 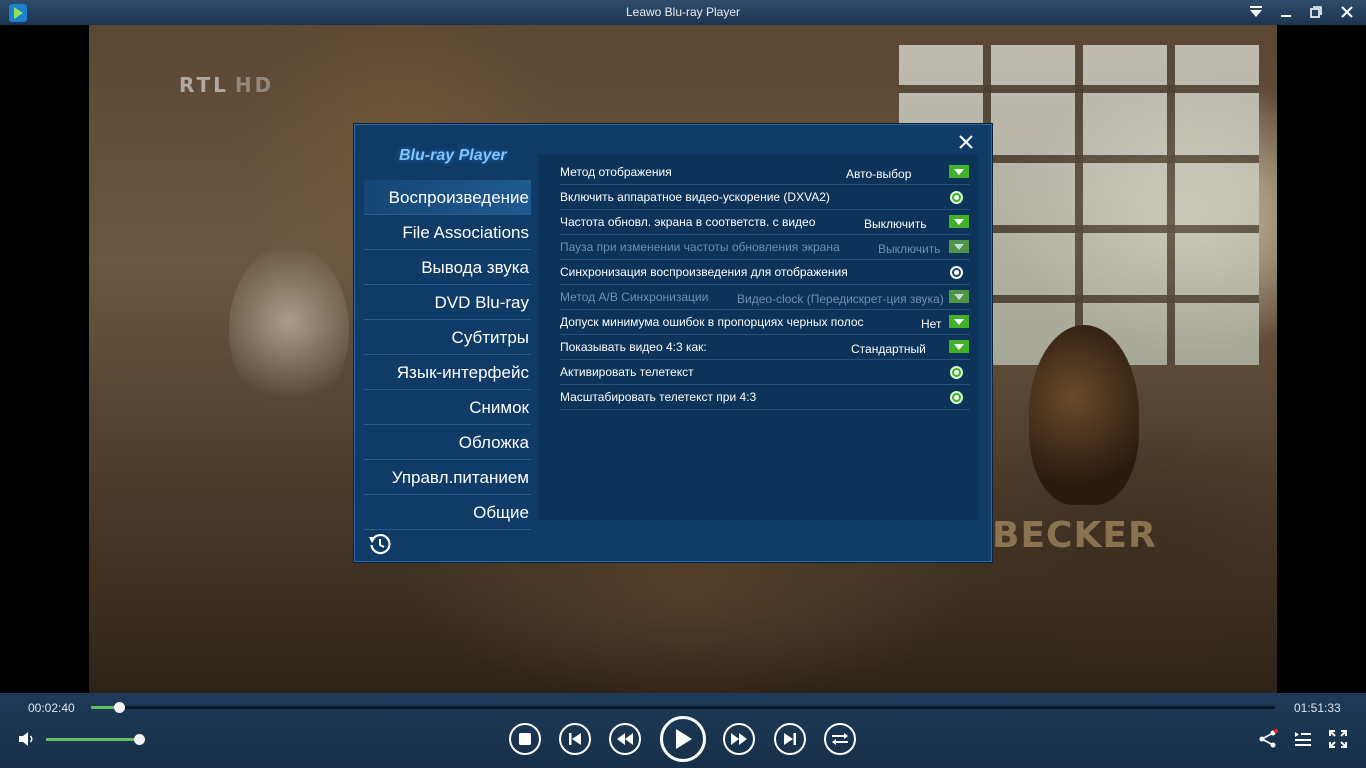 What do you see at coordinates (840, 299) in the screenshot?
I see `setting-value: Видео-clock (Передискрет-ция звука)` at bounding box center [840, 299].